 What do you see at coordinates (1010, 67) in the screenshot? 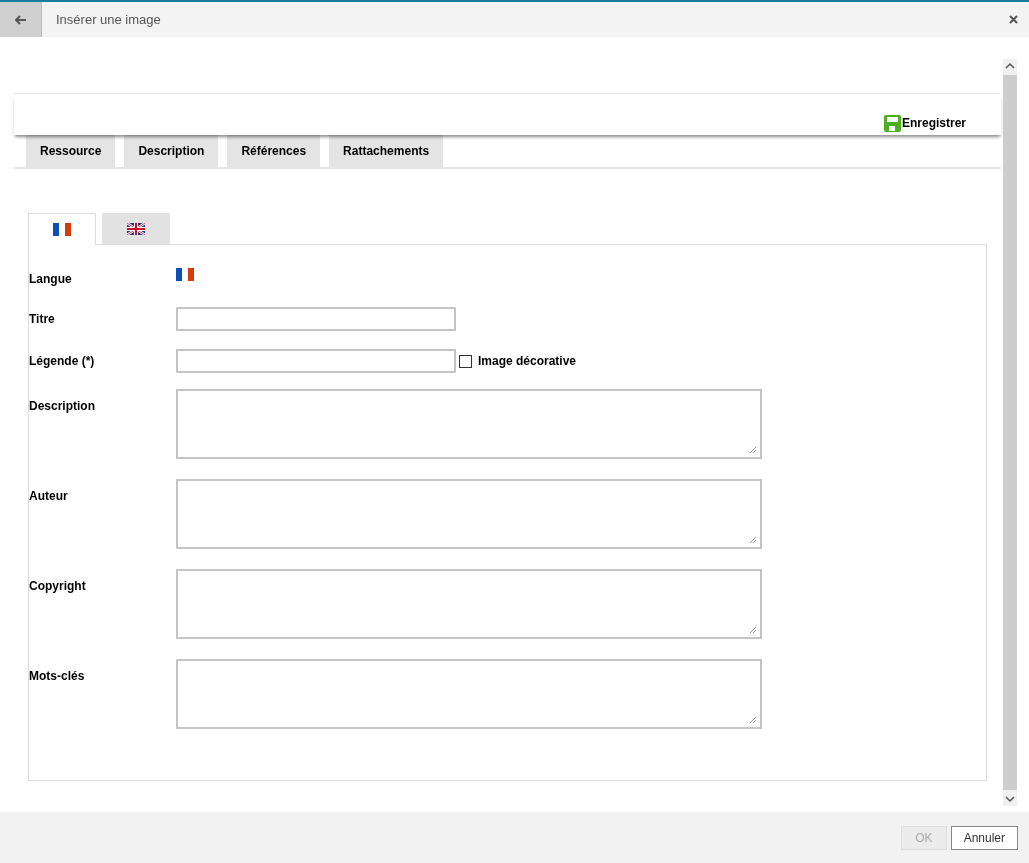
I see `scroll-up-icon` at bounding box center [1010, 67].